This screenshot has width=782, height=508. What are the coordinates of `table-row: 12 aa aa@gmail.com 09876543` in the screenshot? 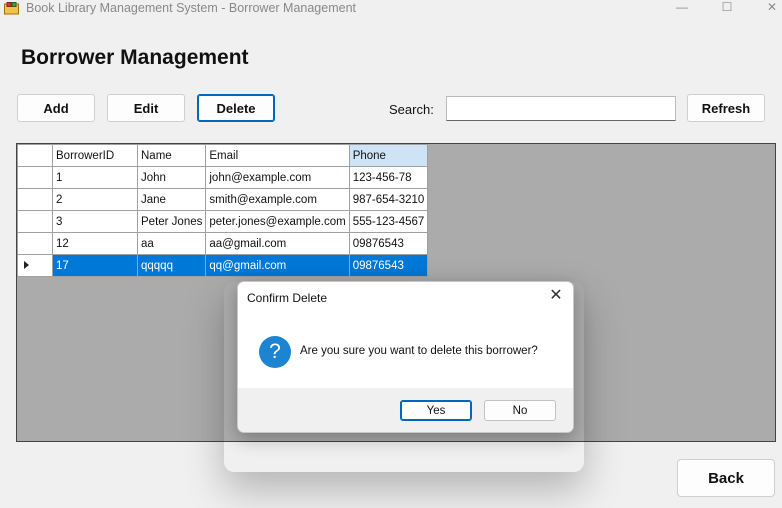 It's located at (223, 243).